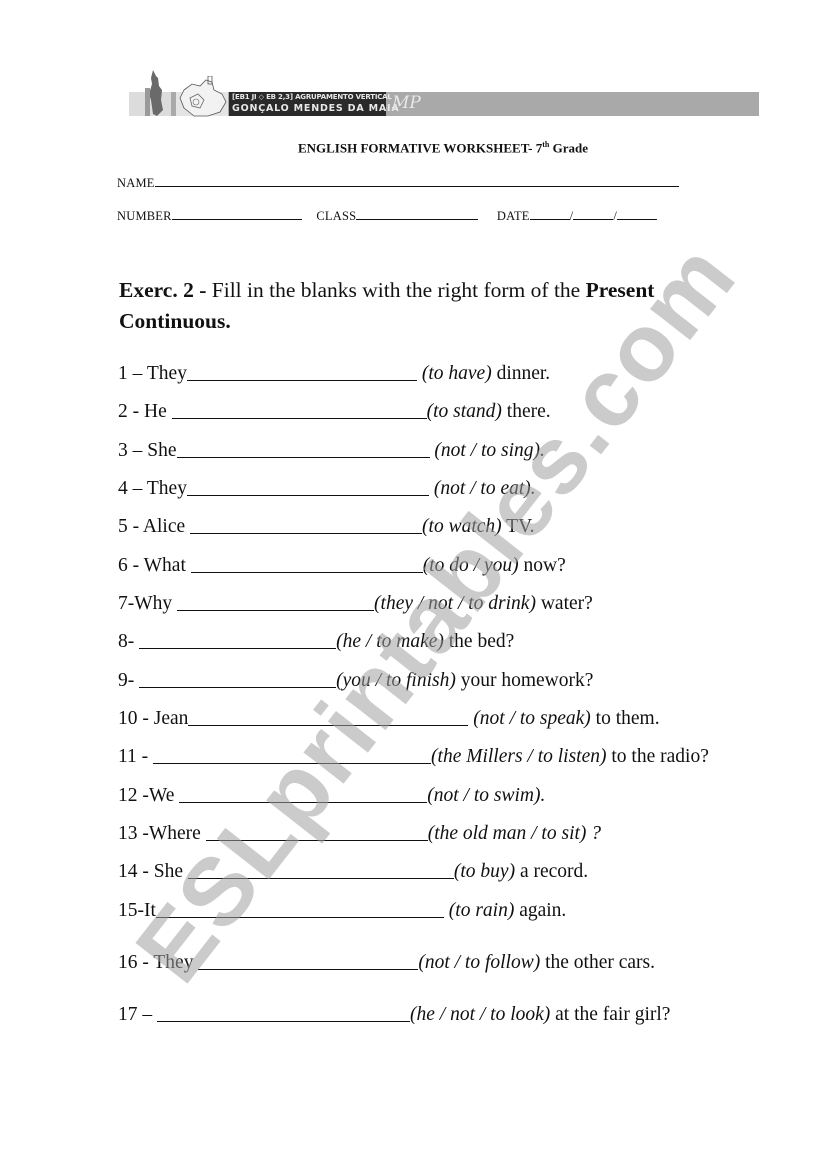 Image resolution: width=826 pixels, height=1169 pixels. I want to click on item-hint: (not / to eat)., so click(484, 488).